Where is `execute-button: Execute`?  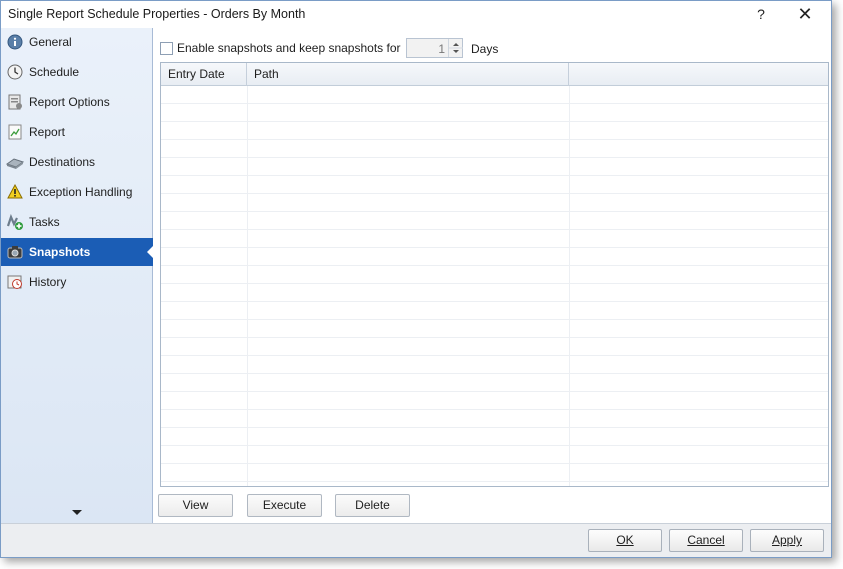 execute-button: Execute is located at coordinates (284, 505).